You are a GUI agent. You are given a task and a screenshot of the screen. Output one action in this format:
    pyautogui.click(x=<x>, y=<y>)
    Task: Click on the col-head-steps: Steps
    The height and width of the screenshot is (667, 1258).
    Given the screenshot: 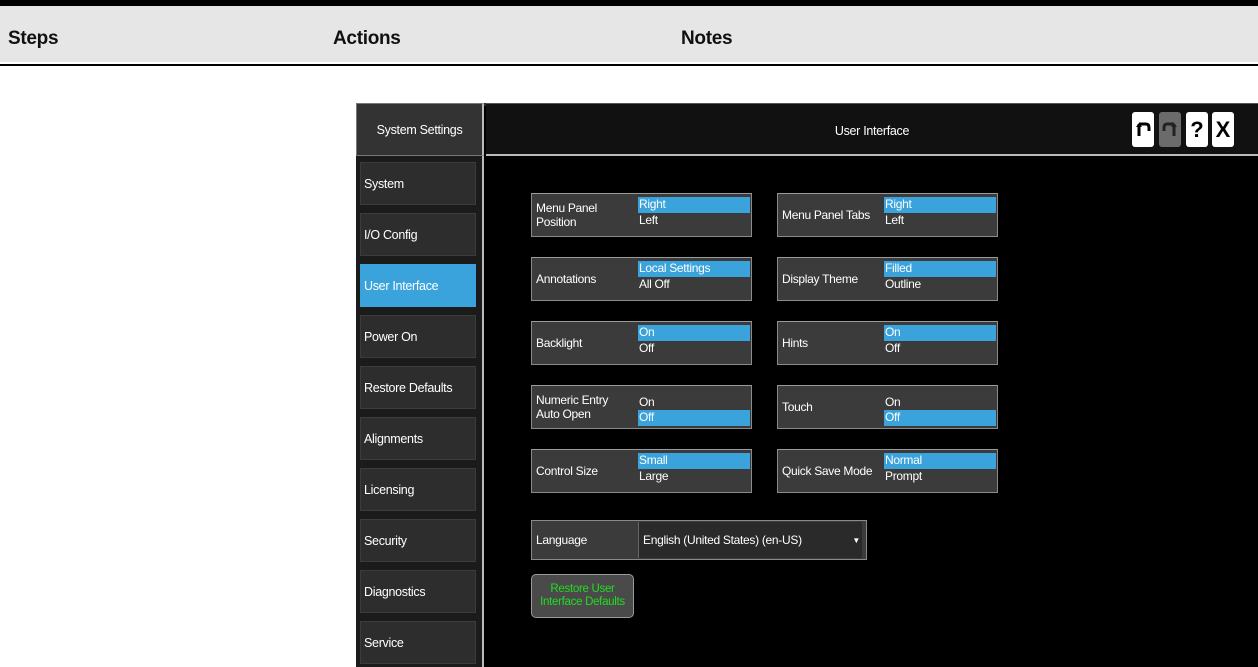 What is the action you would take?
    pyautogui.click(x=33, y=38)
    